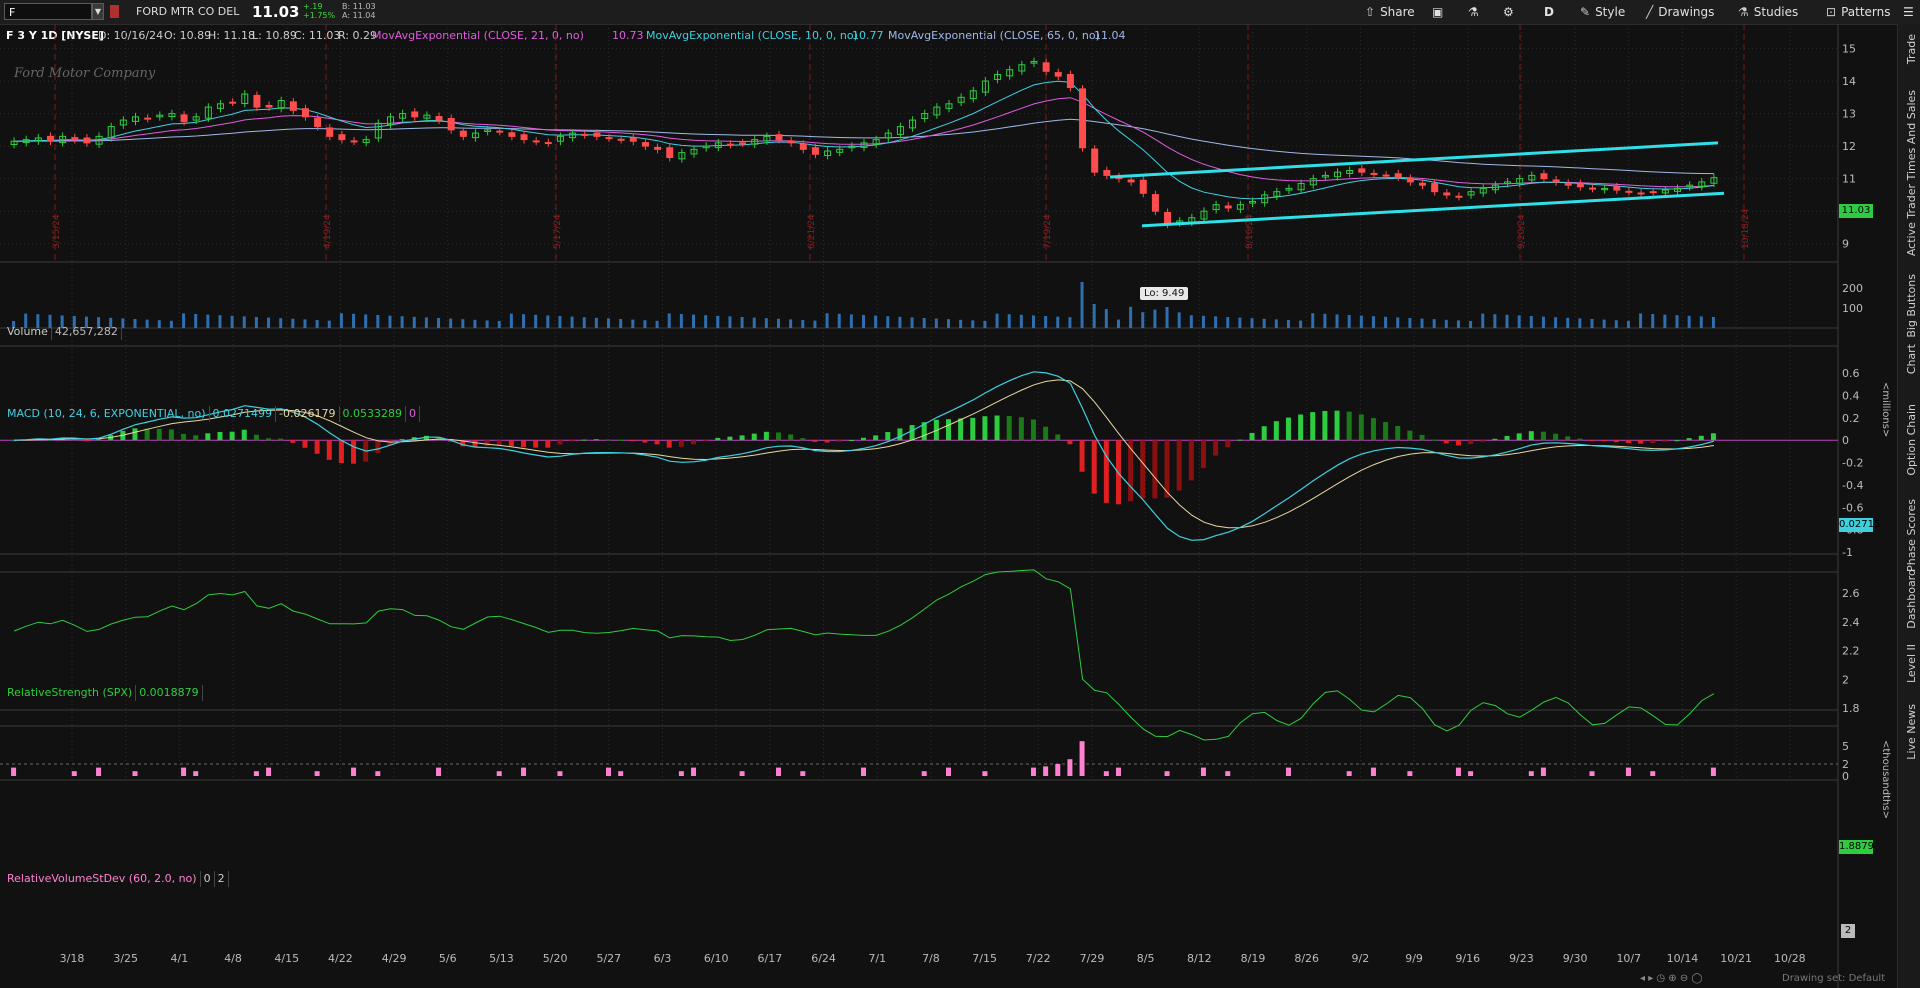 This screenshot has width=1920, height=988. Describe the element at coordinates (1911, 732) in the screenshot. I see `side-tab-live-news: Live News` at that location.